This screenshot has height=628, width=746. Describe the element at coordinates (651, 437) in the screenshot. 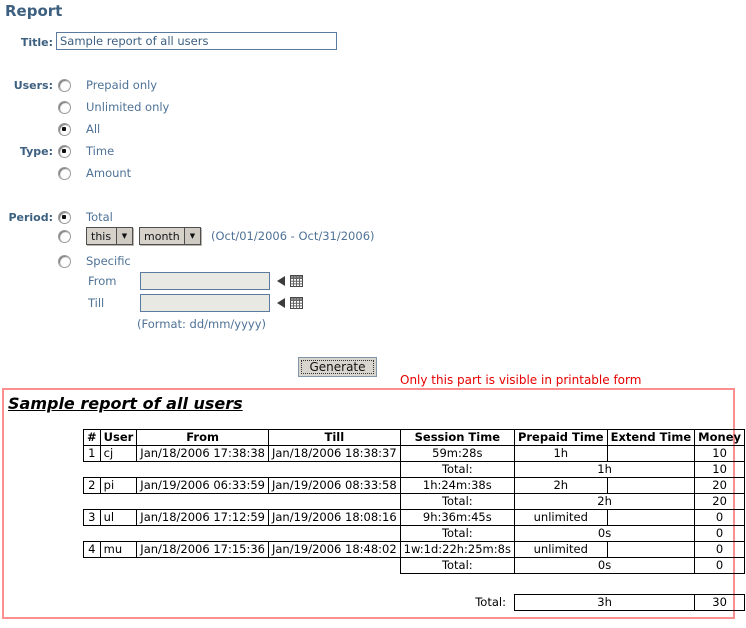

I see `col-header-extend-time: Extend Time` at that location.